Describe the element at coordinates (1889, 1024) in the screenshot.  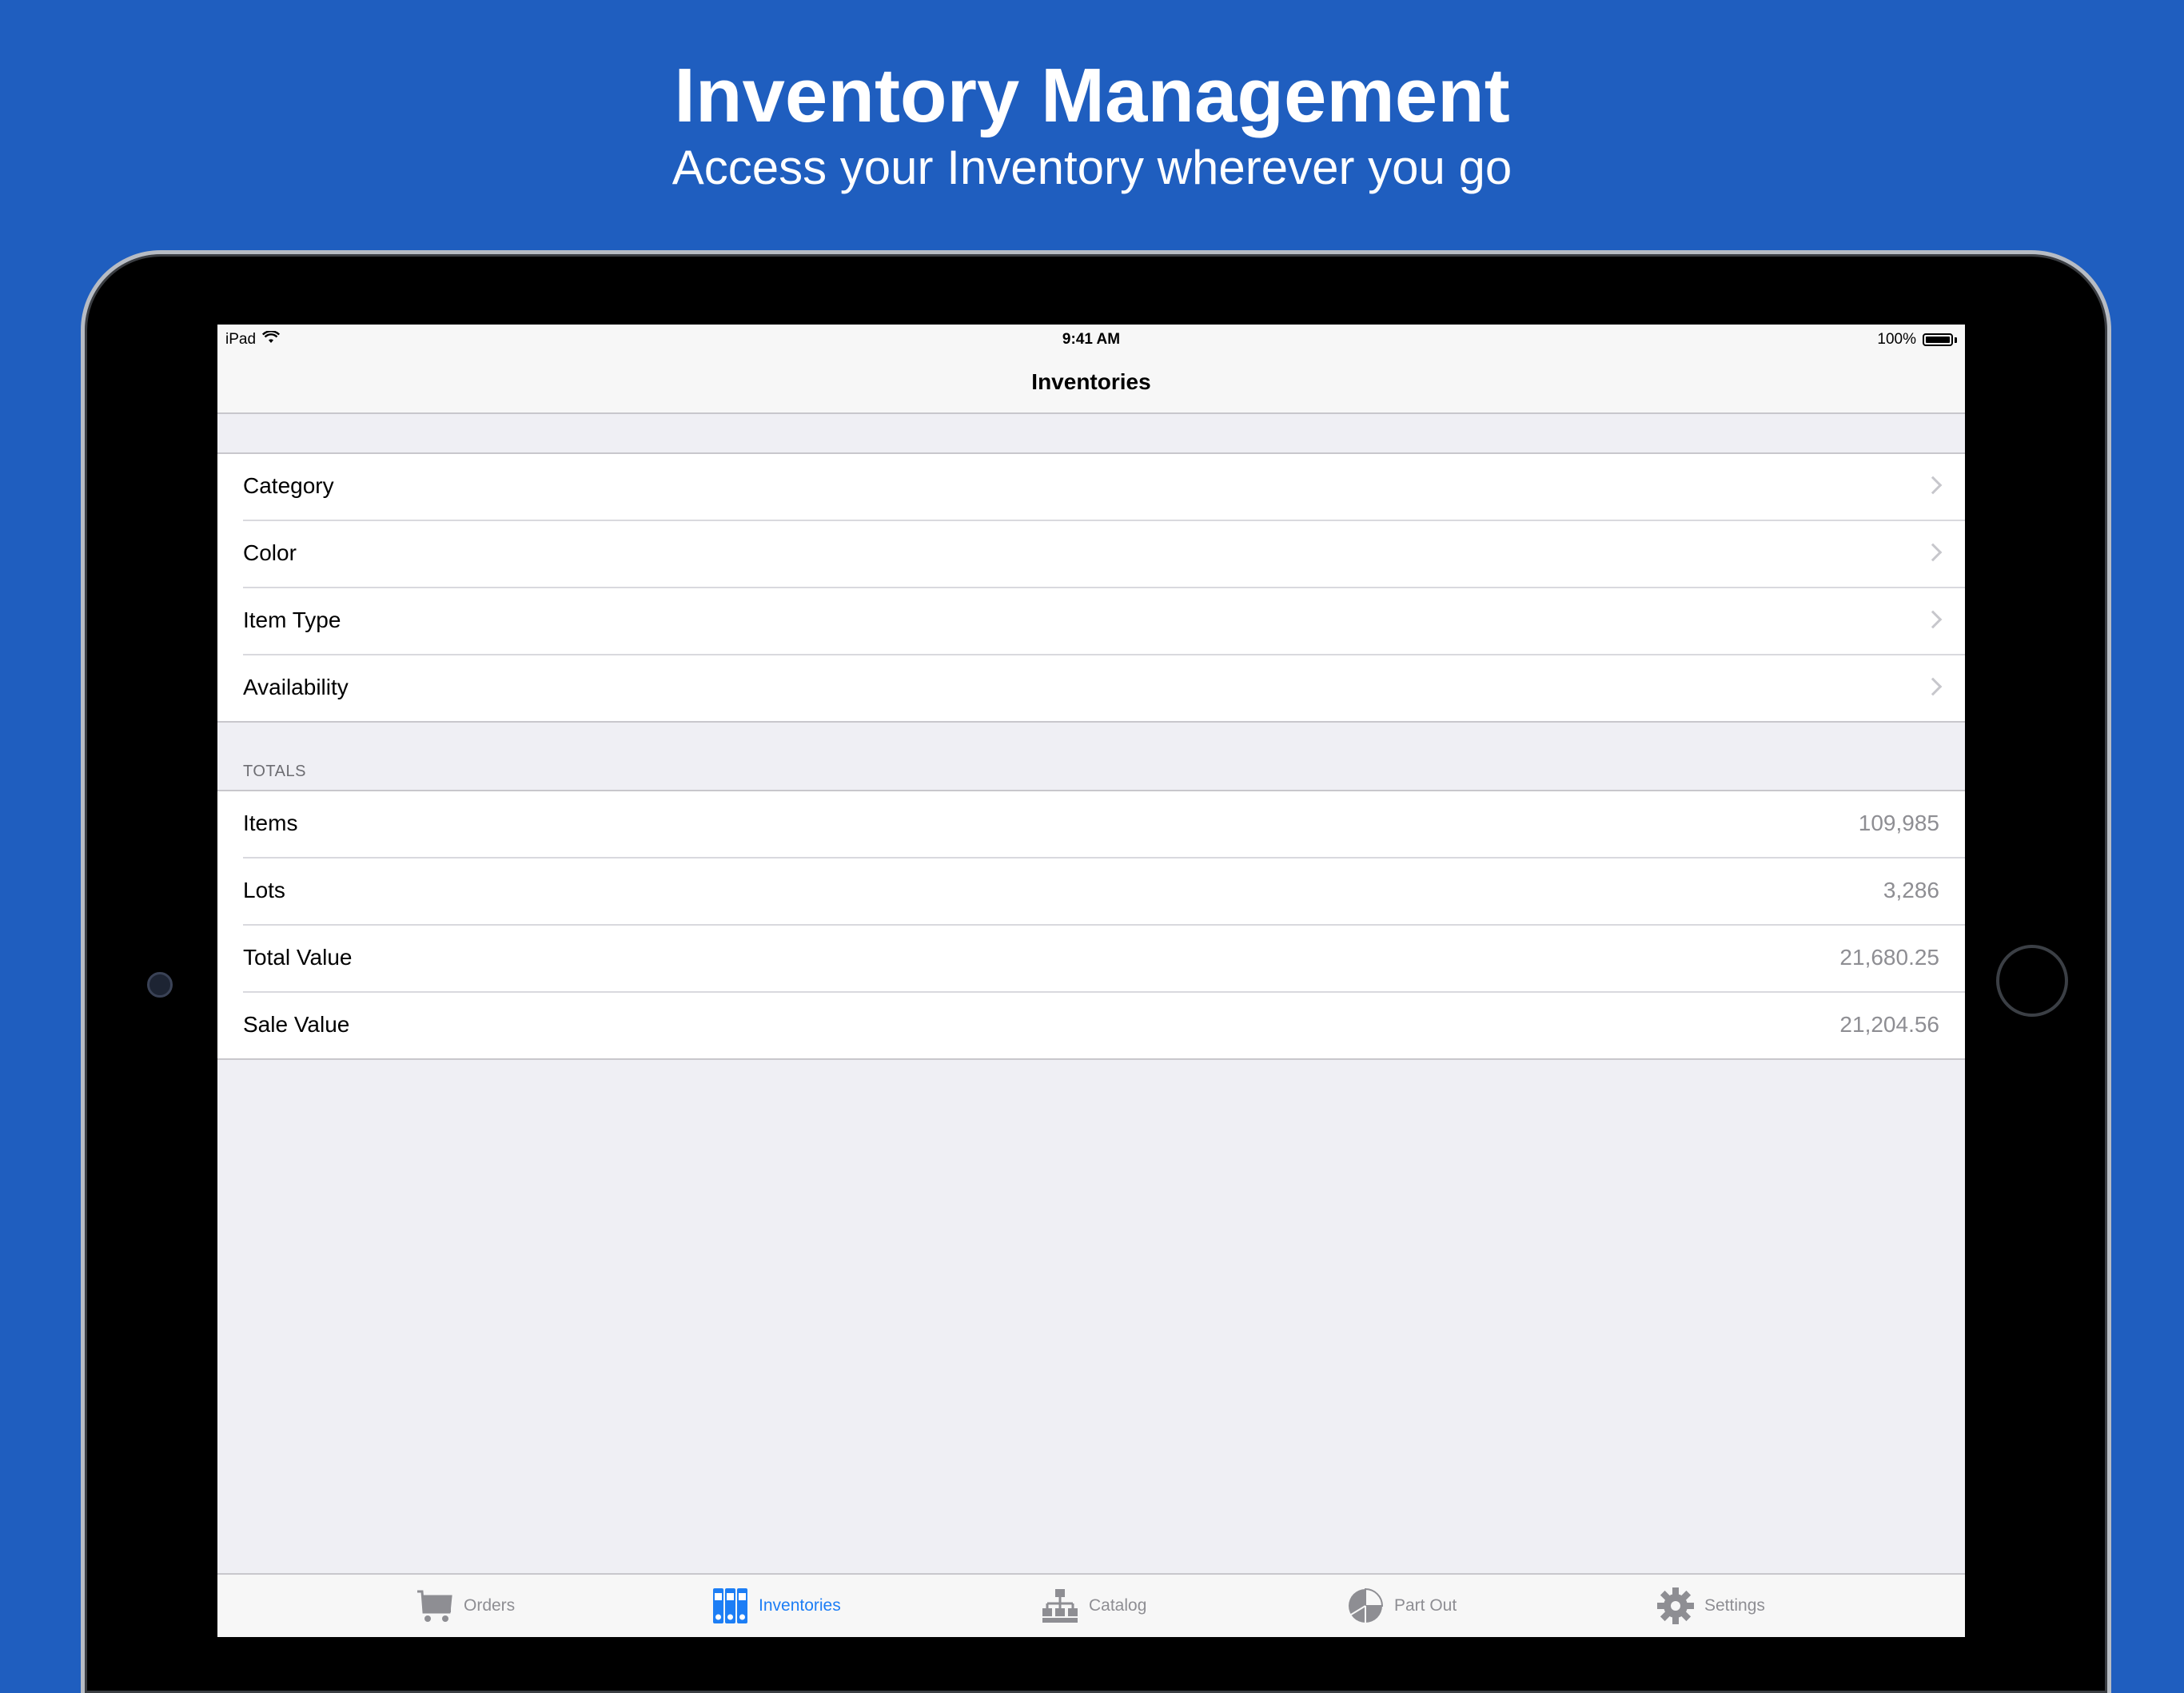
I see `row-value: 21,204.56` at that location.